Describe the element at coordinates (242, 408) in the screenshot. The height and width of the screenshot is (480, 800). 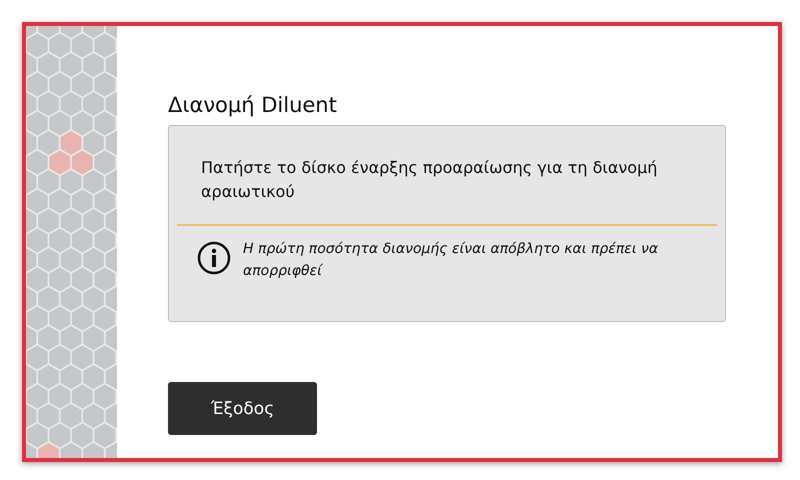
I see `exit-button: Έξοδος` at that location.